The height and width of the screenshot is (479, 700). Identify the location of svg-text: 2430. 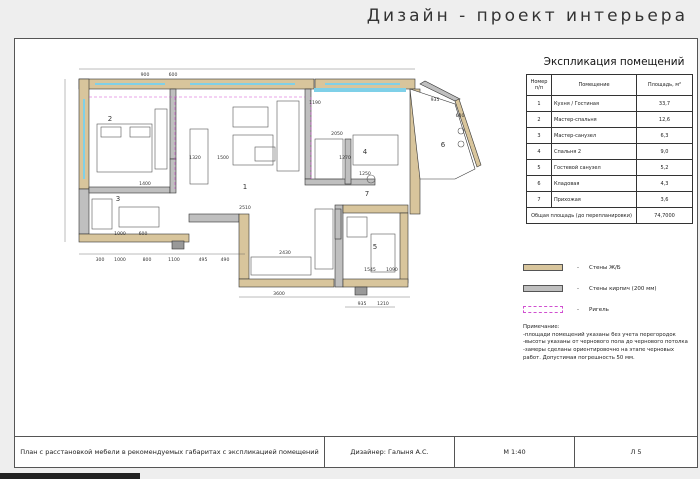
(285, 253).